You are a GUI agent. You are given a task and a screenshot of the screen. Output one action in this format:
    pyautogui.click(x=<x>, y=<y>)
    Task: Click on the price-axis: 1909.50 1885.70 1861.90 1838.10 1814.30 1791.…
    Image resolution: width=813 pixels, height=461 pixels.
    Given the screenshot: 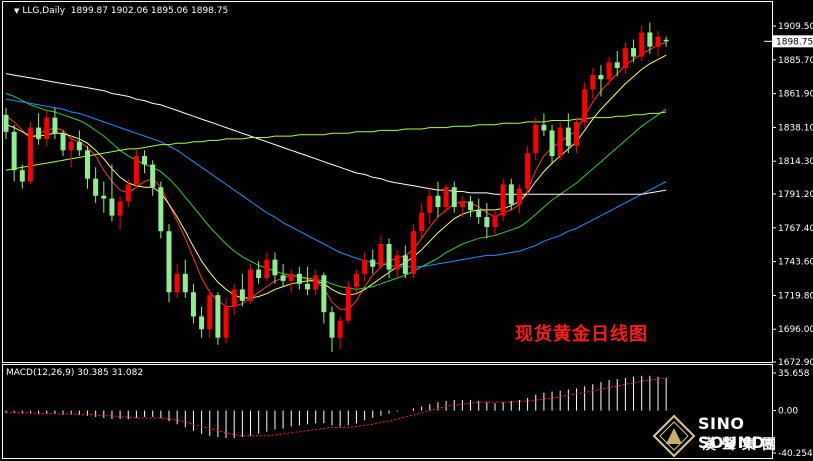 What is the action you would take?
    pyautogui.click(x=788, y=195)
    